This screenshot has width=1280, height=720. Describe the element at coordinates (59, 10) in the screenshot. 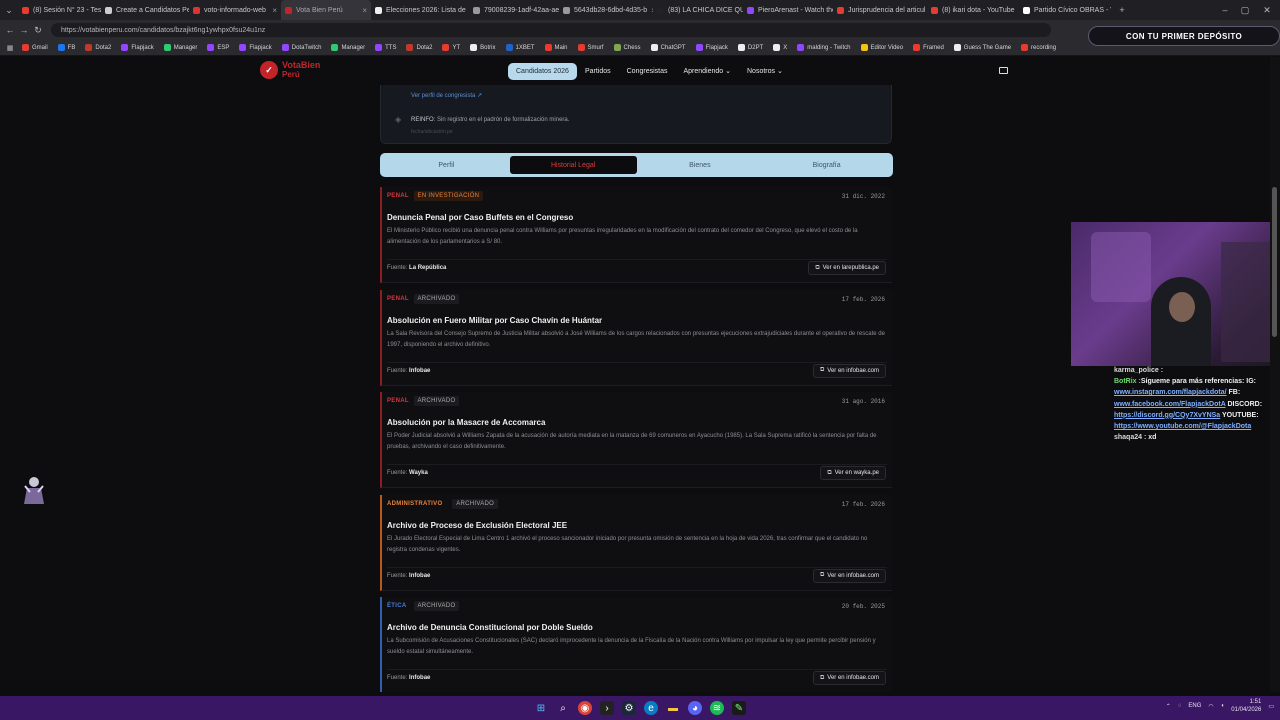

I see `browser-tab: (8) Sesión N° 23 - Testim×` at that location.